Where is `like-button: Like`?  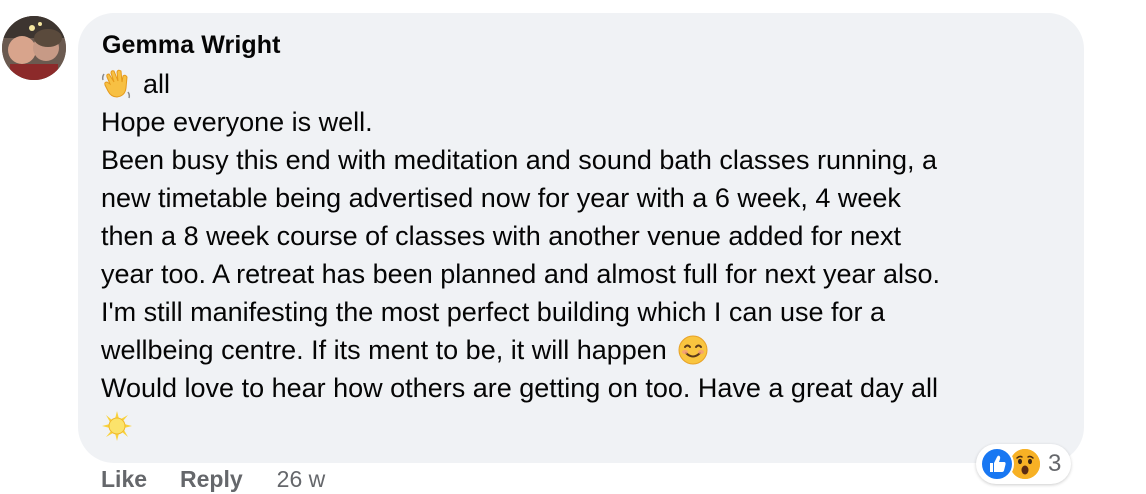 like-button: Like is located at coordinates (124, 479).